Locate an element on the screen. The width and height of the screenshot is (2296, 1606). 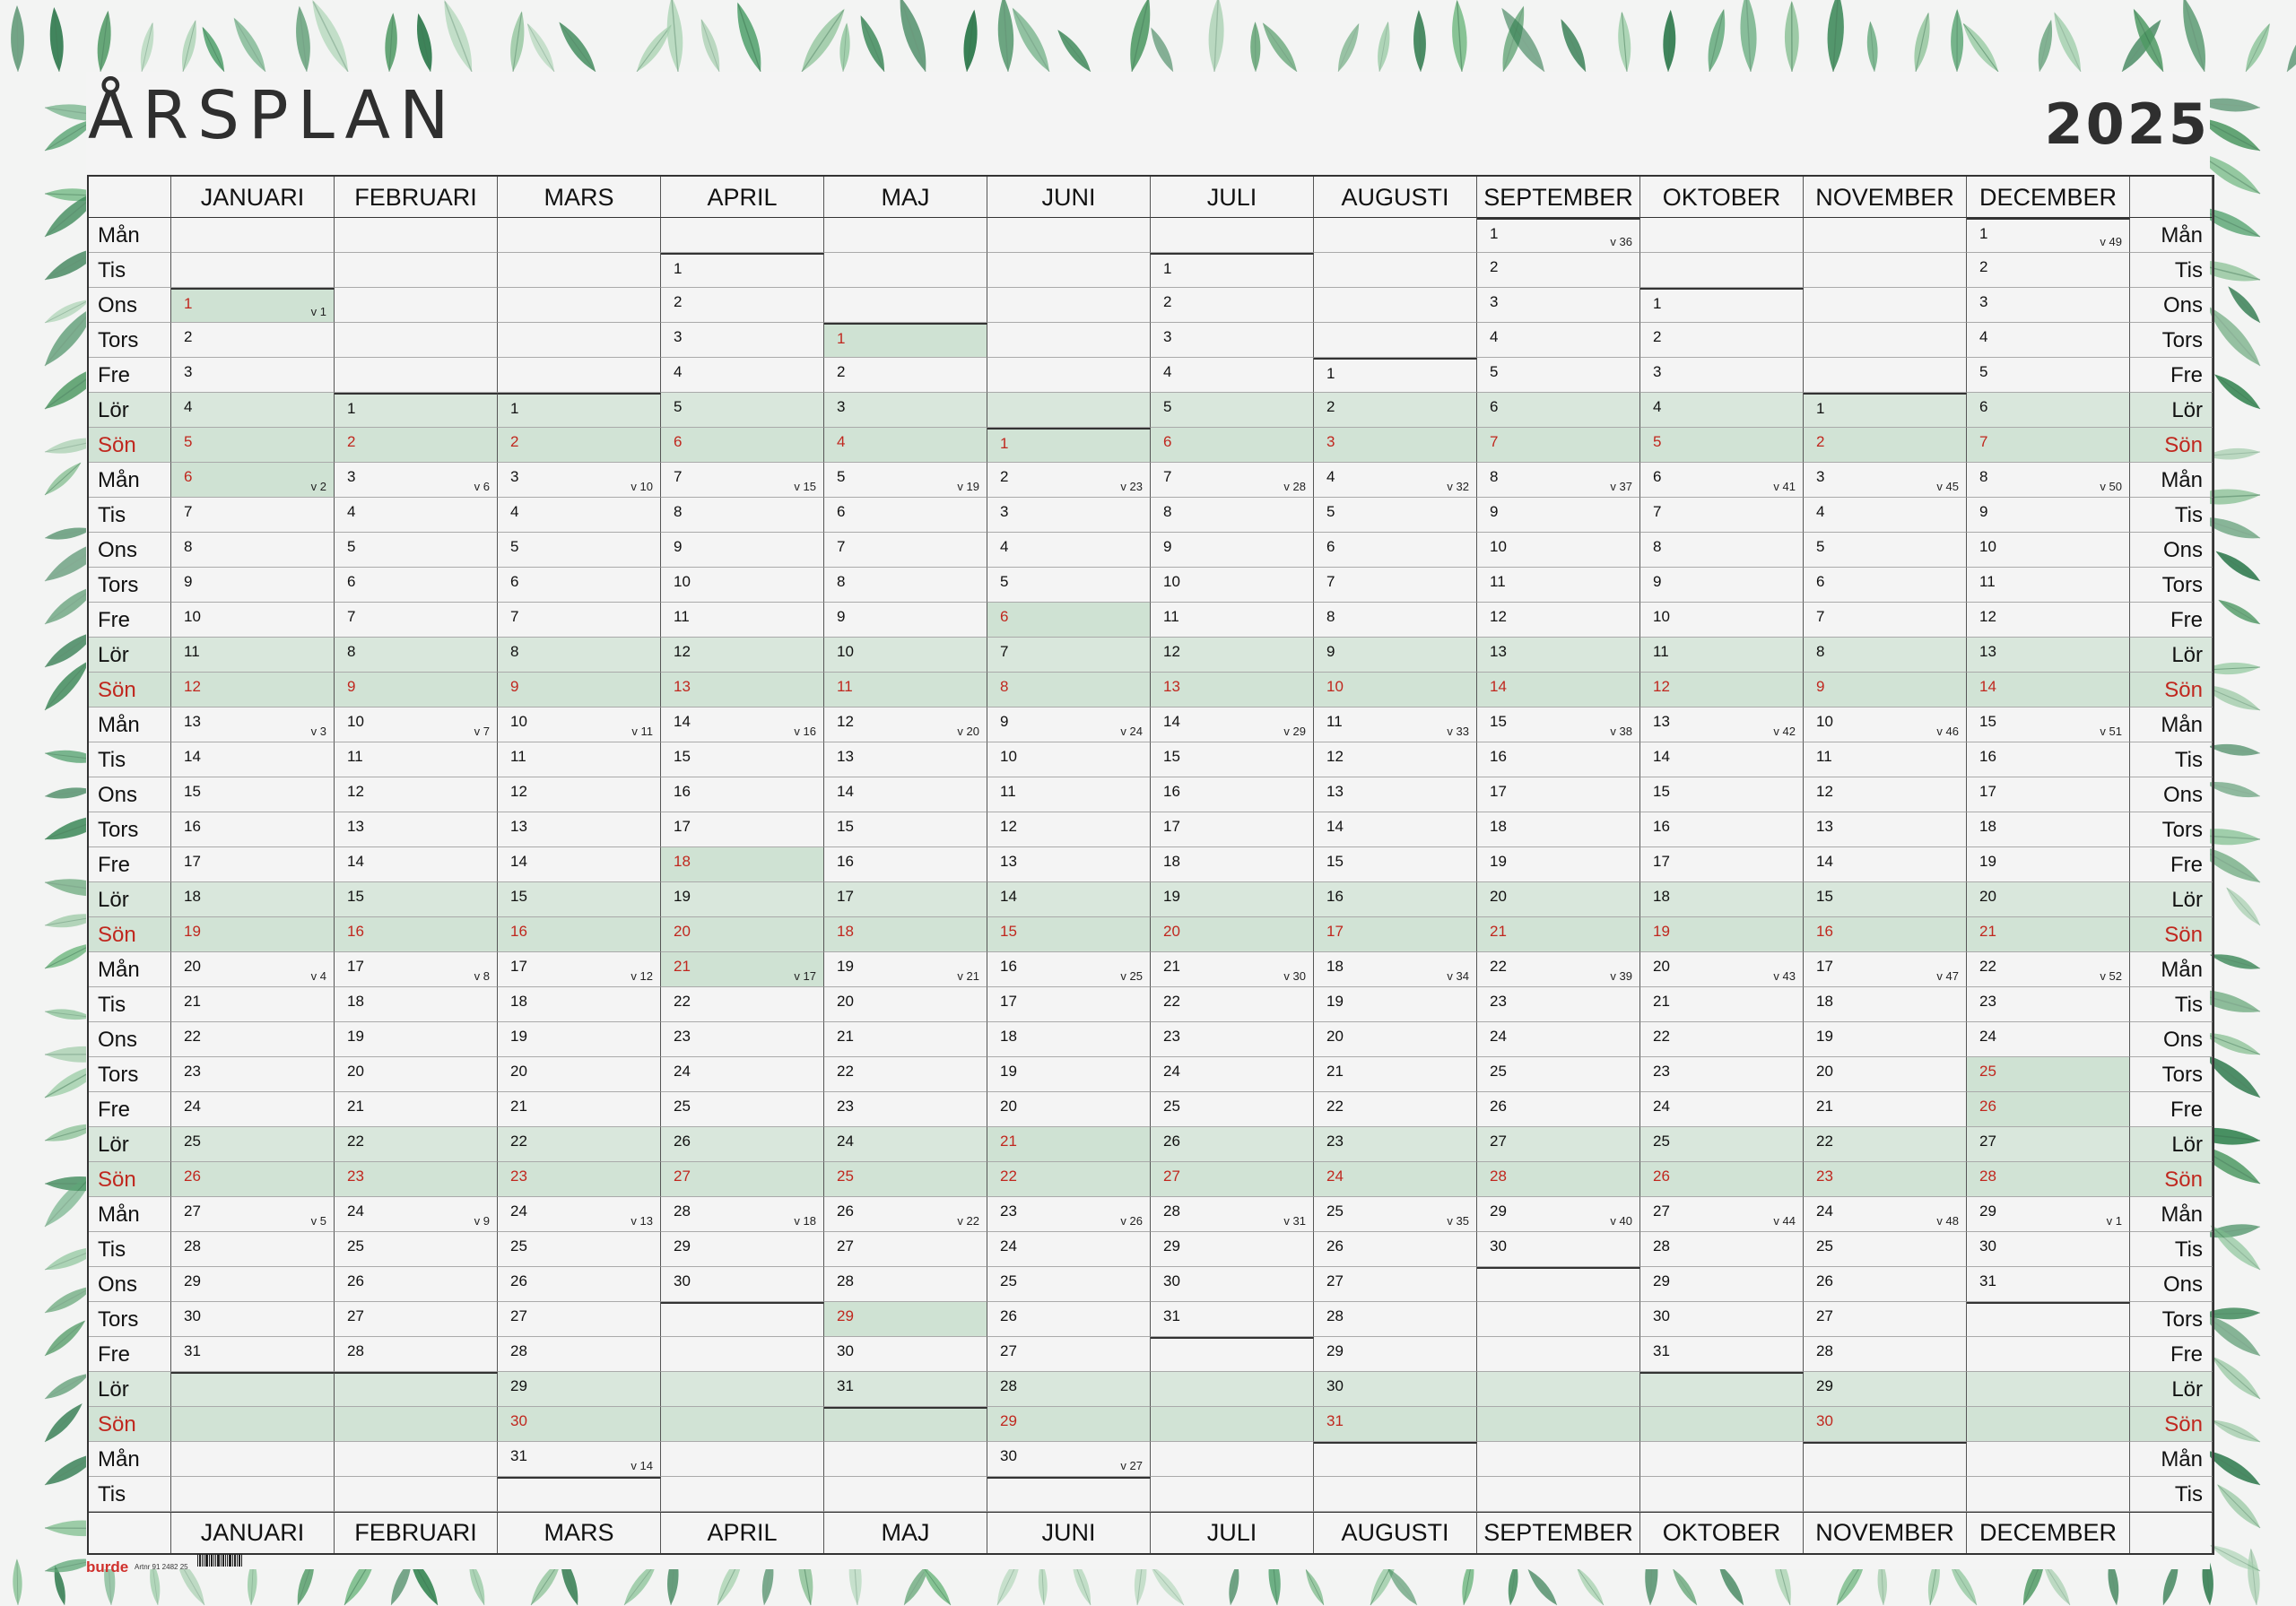
day-cell: 7 v 15 is located at coordinates (742, 480).